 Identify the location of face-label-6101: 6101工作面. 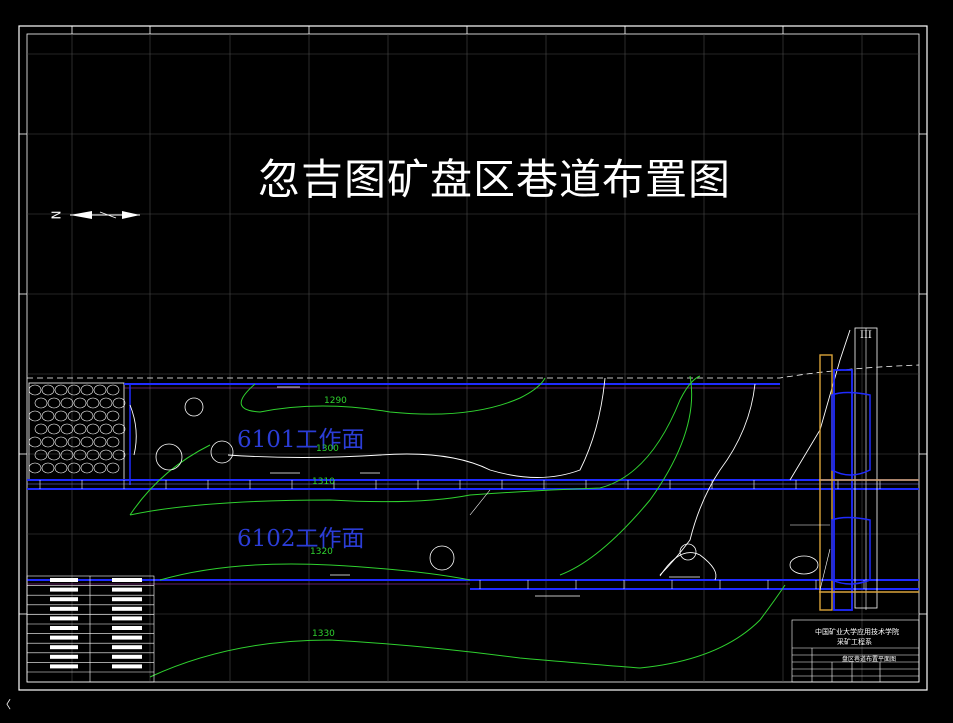
(301, 440).